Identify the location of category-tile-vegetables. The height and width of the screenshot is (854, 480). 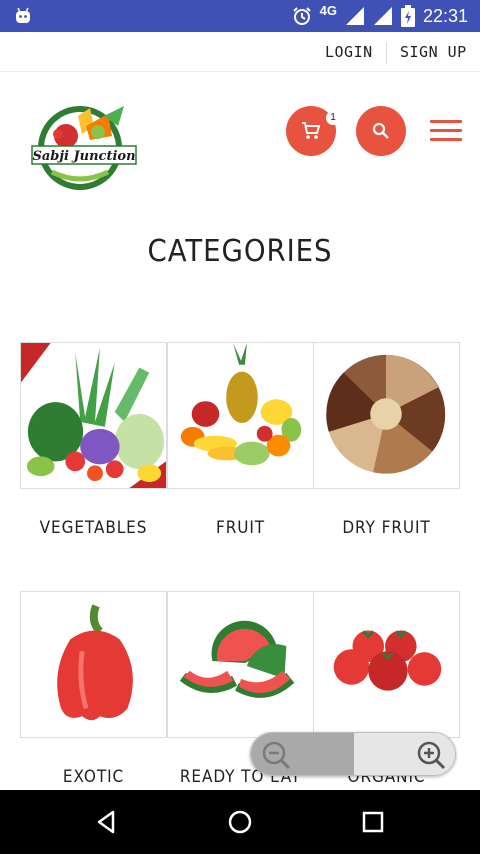
(93, 415).